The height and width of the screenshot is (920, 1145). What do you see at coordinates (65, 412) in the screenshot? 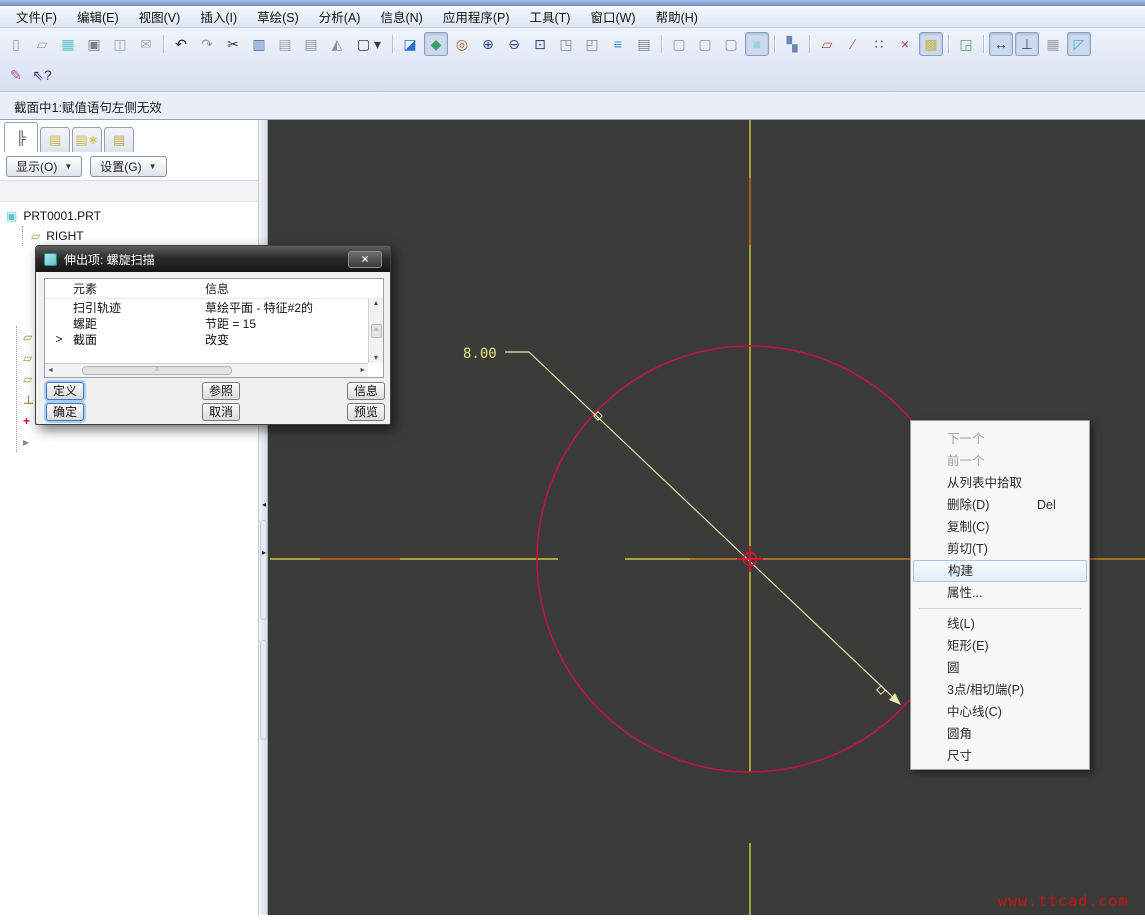
I see `ok-button: 确定` at bounding box center [65, 412].